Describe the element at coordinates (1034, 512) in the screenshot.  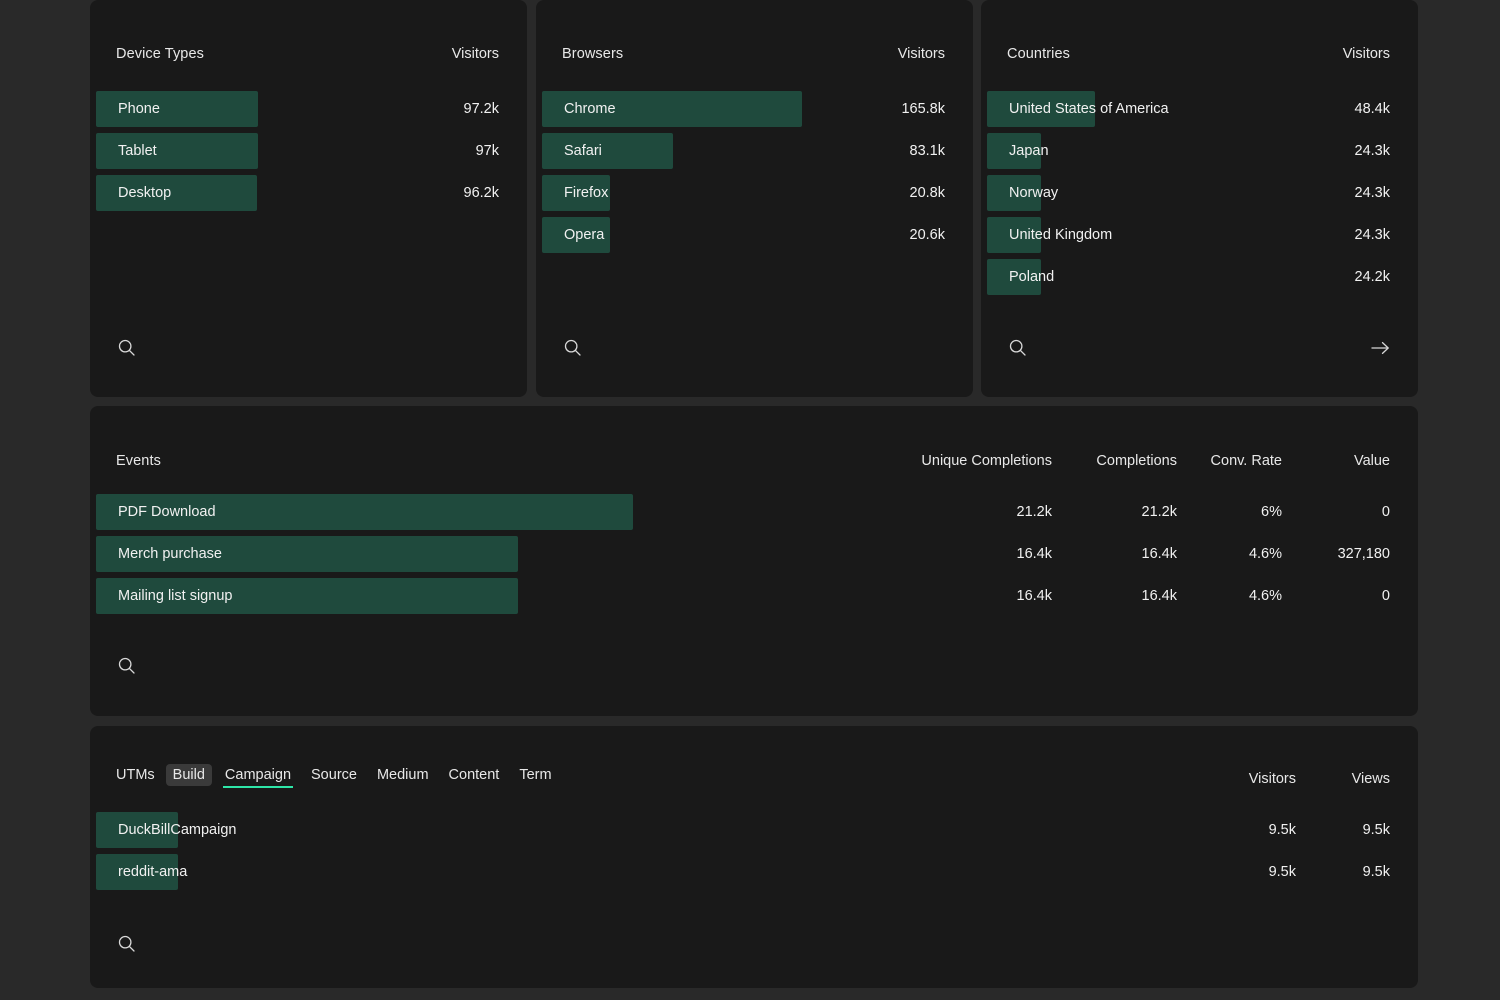
I see `row-unique-completions: 21.2k` at that location.